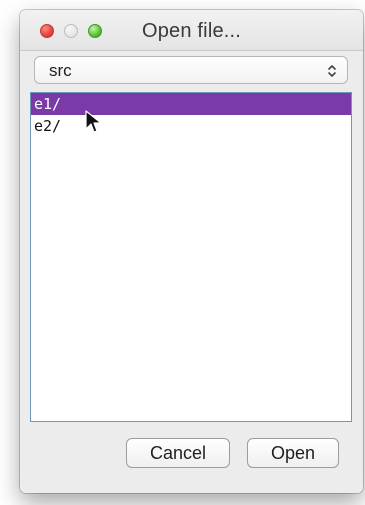  Describe the element at coordinates (178, 453) in the screenshot. I see `cancel-button: Cancel` at that location.